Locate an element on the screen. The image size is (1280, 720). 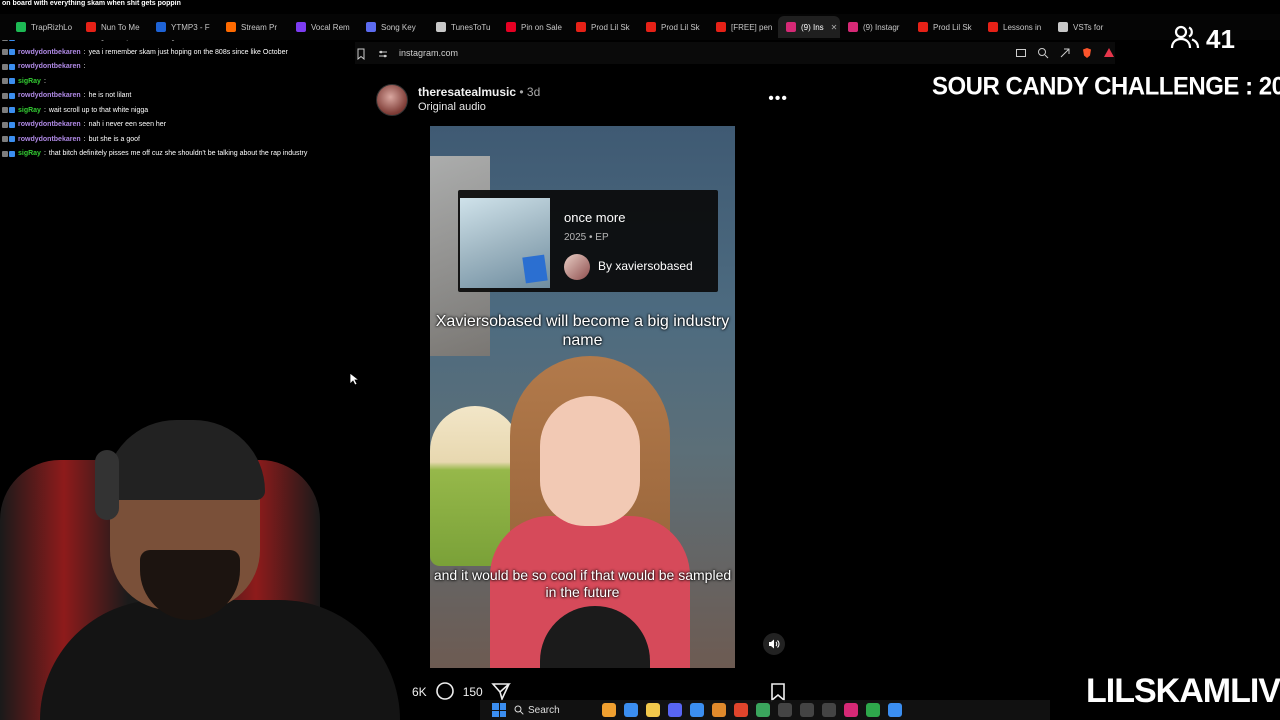
browser-tab: (9) Instagr is located at coordinates (875, 27).